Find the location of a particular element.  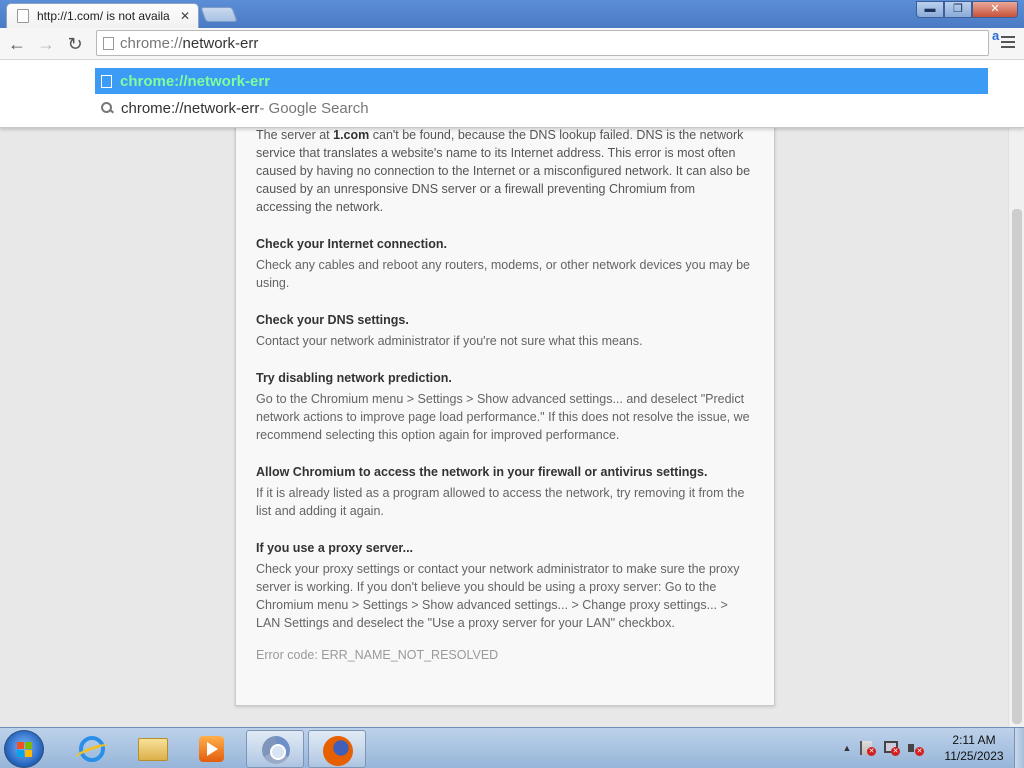

system-tray: ▲ ✕ ✕ ✕ is located at coordinates (883, 748).